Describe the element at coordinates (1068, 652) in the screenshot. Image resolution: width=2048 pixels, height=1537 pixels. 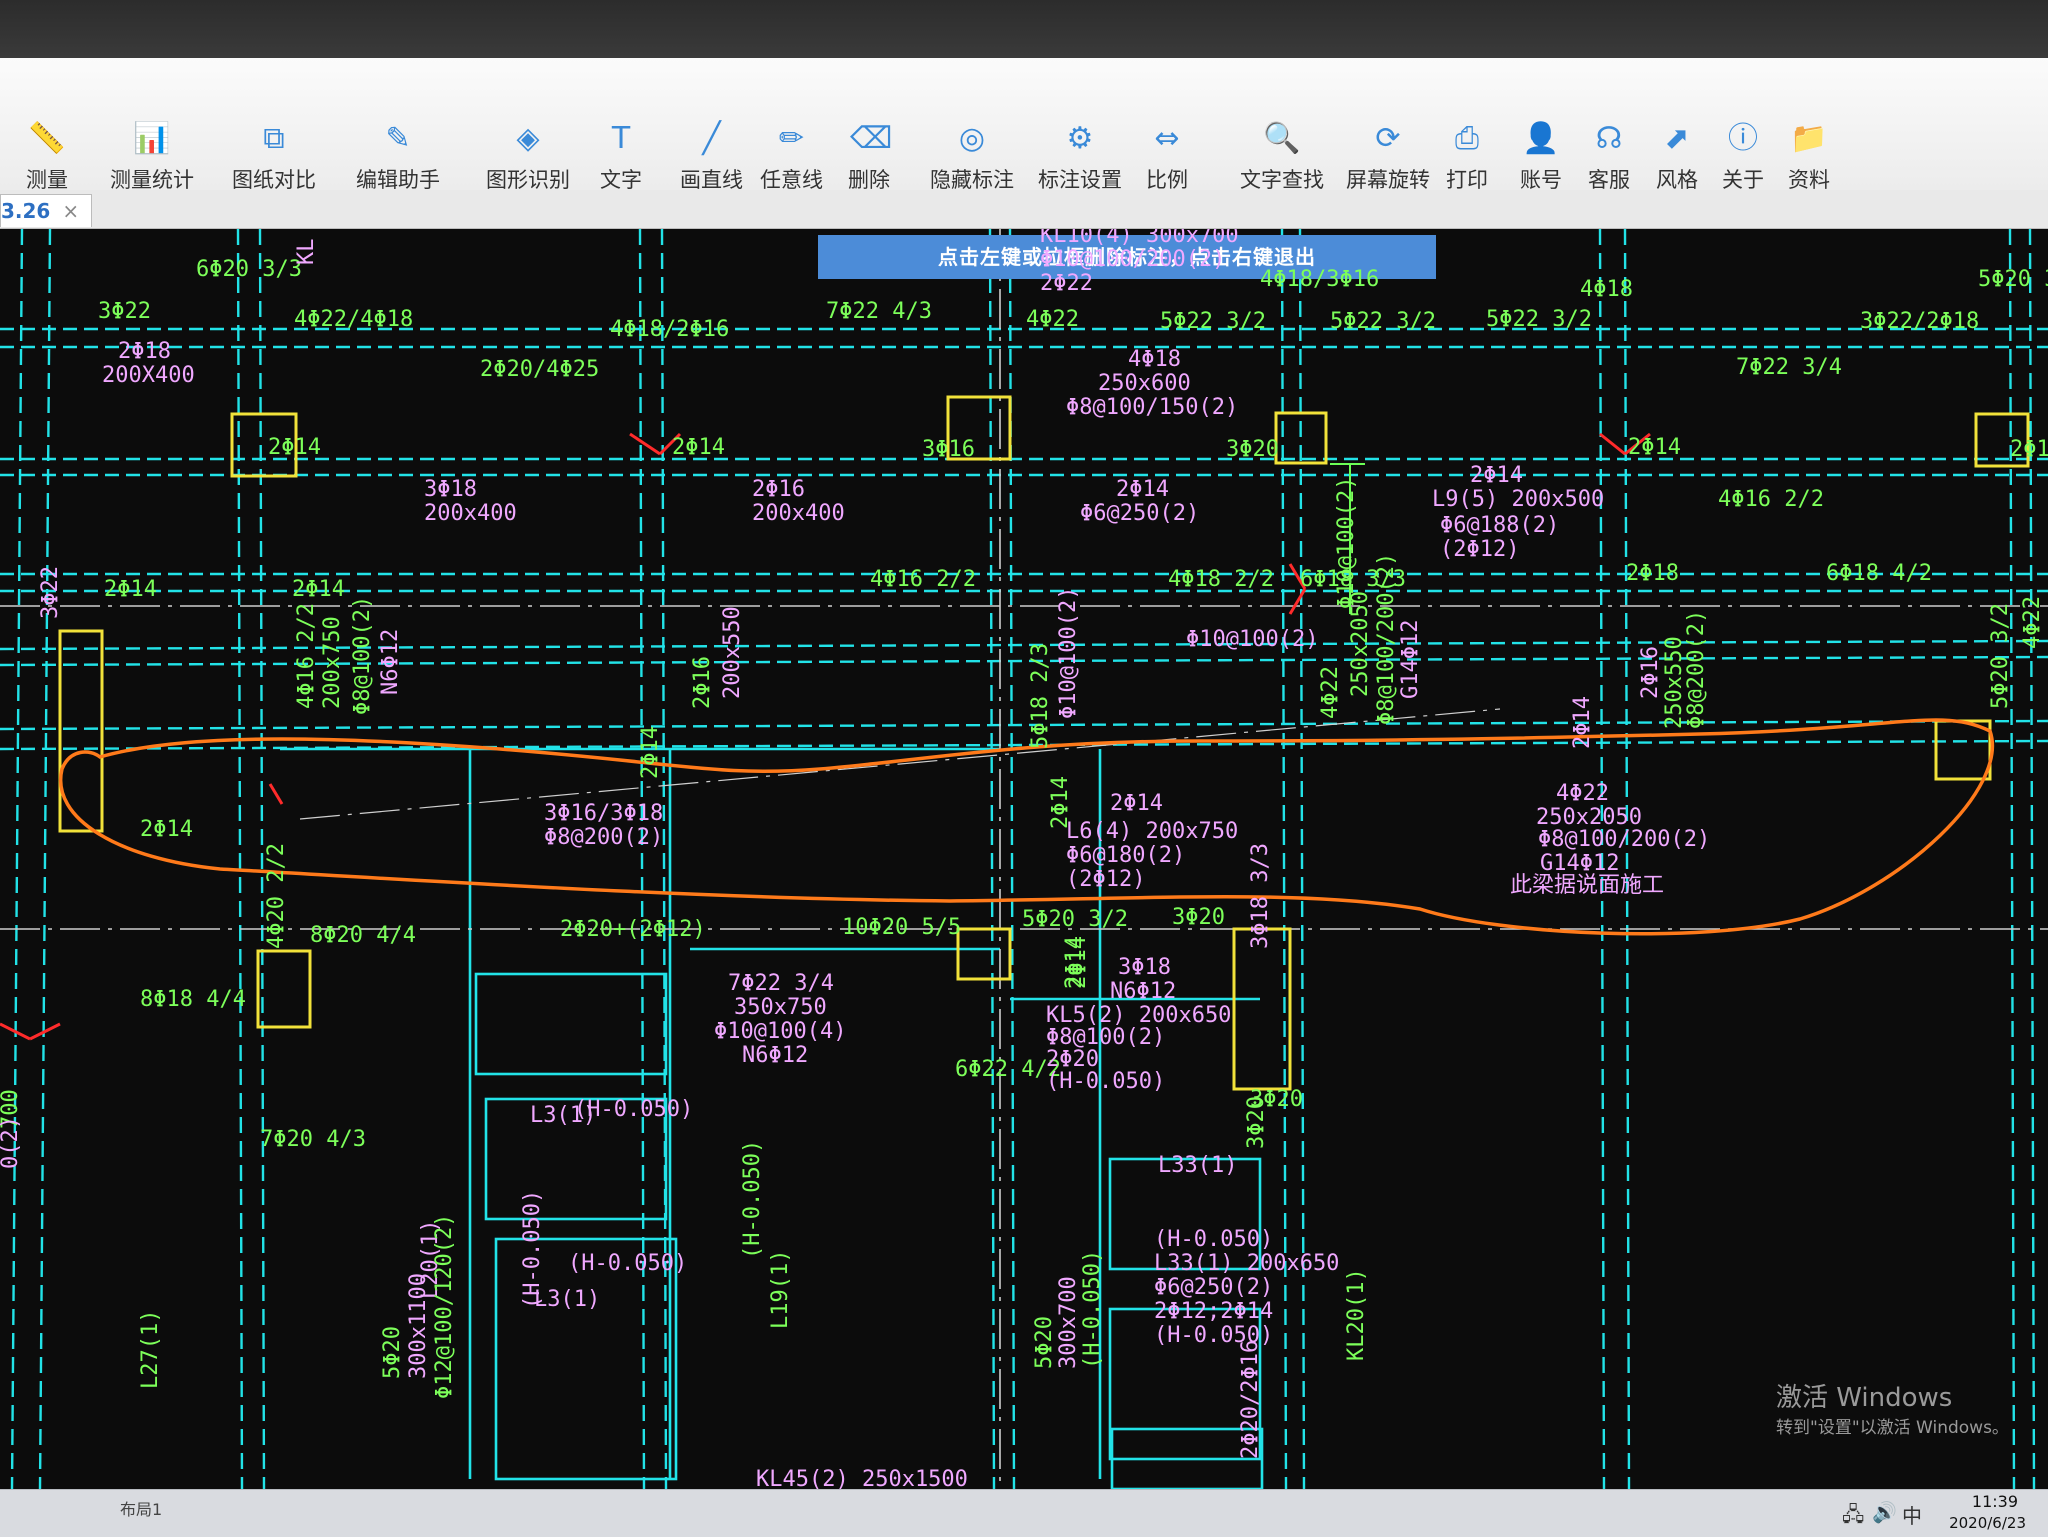
I see `vertical-annotation: Φ10@100(2)` at that location.